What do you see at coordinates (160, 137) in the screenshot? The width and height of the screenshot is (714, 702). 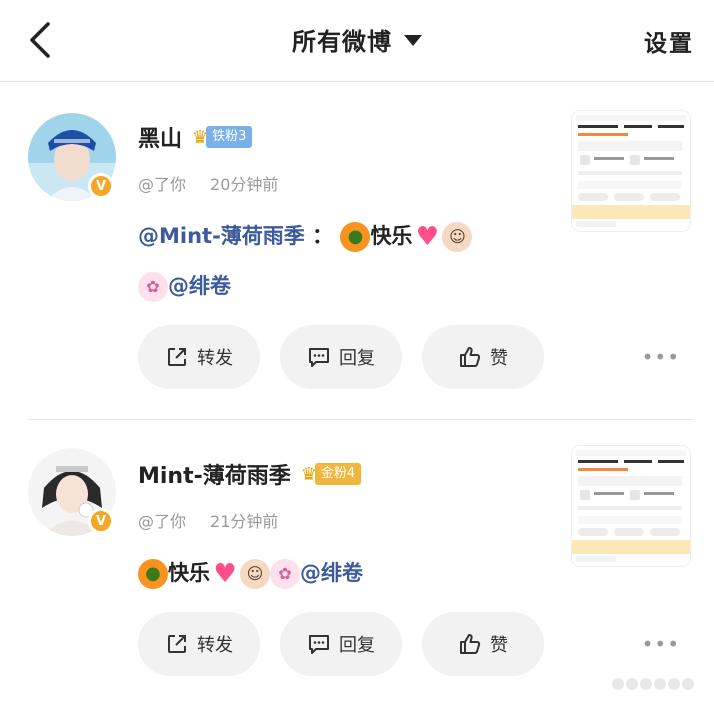 I see `user-name: 黑山` at bounding box center [160, 137].